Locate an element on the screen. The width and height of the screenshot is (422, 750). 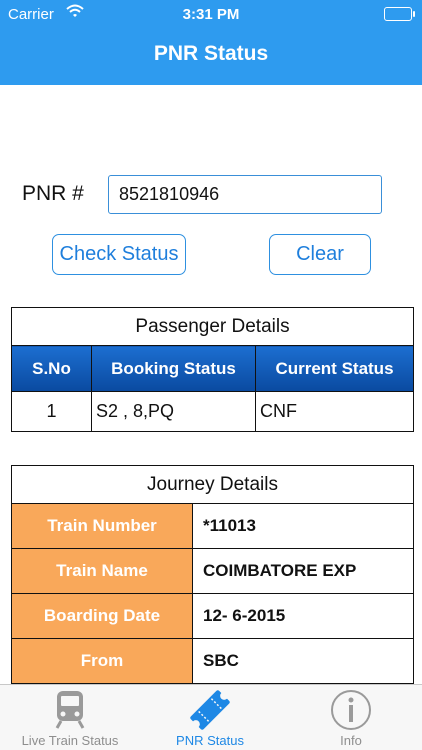
table-row: 1 S2 , 8,PQ CNF is located at coordinates (212, 411).